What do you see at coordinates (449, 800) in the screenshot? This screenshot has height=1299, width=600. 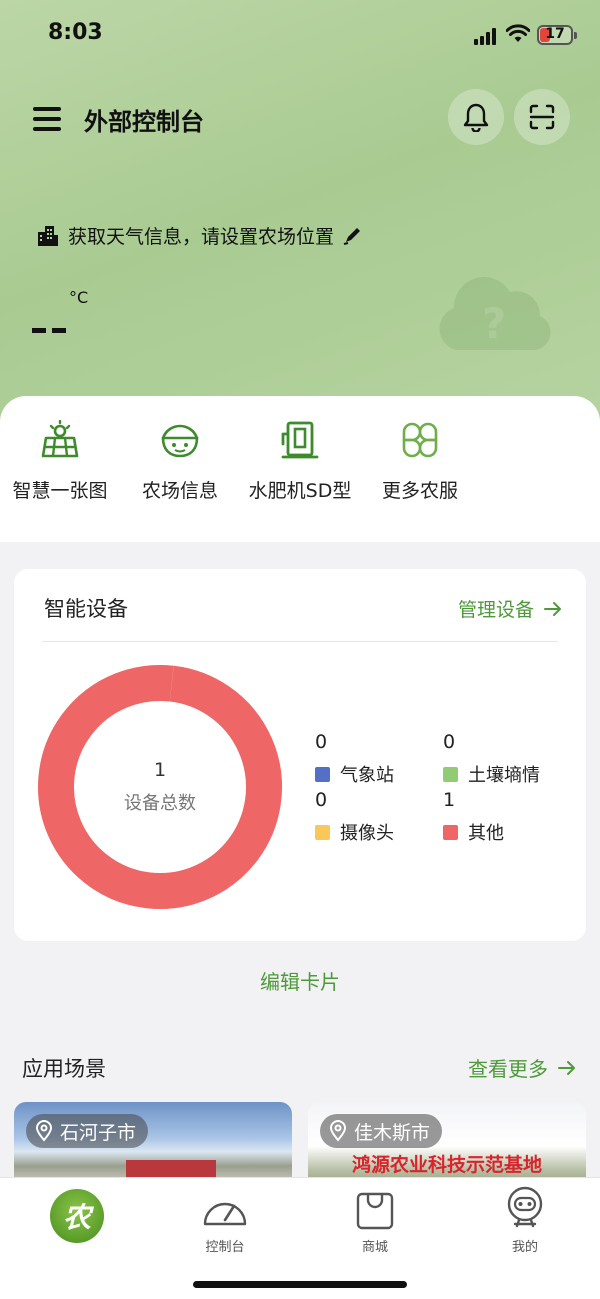 I see `legend-count: 1` at bounding box center [449, 800].